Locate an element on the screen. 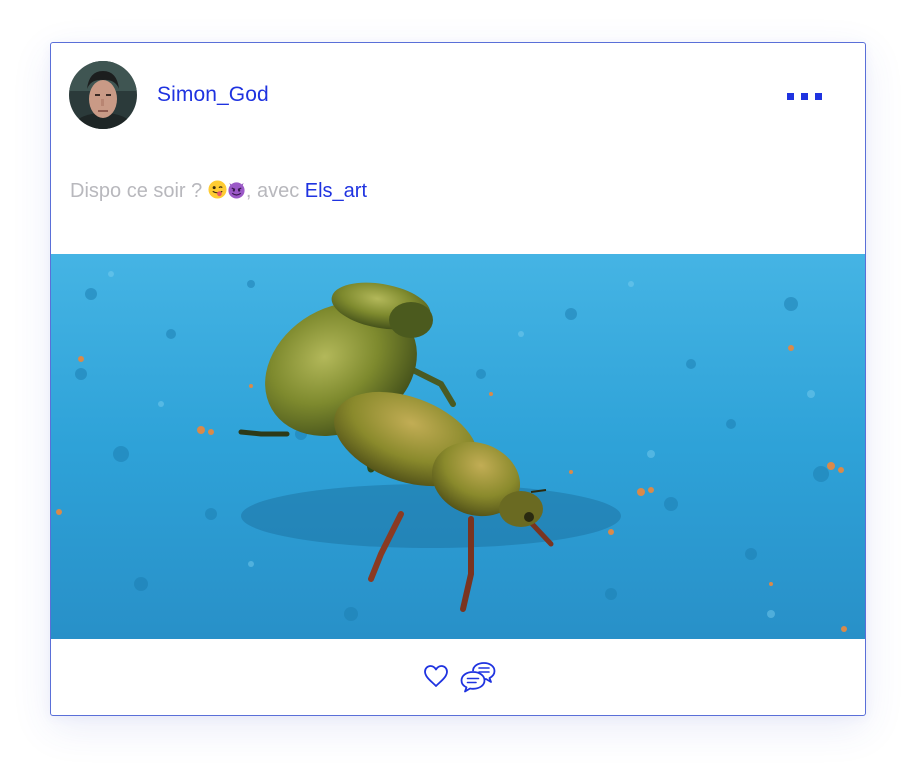 This screenshot has width=917, height=774. caption-with-prefix: , avec is located at coordinates (272, 191).